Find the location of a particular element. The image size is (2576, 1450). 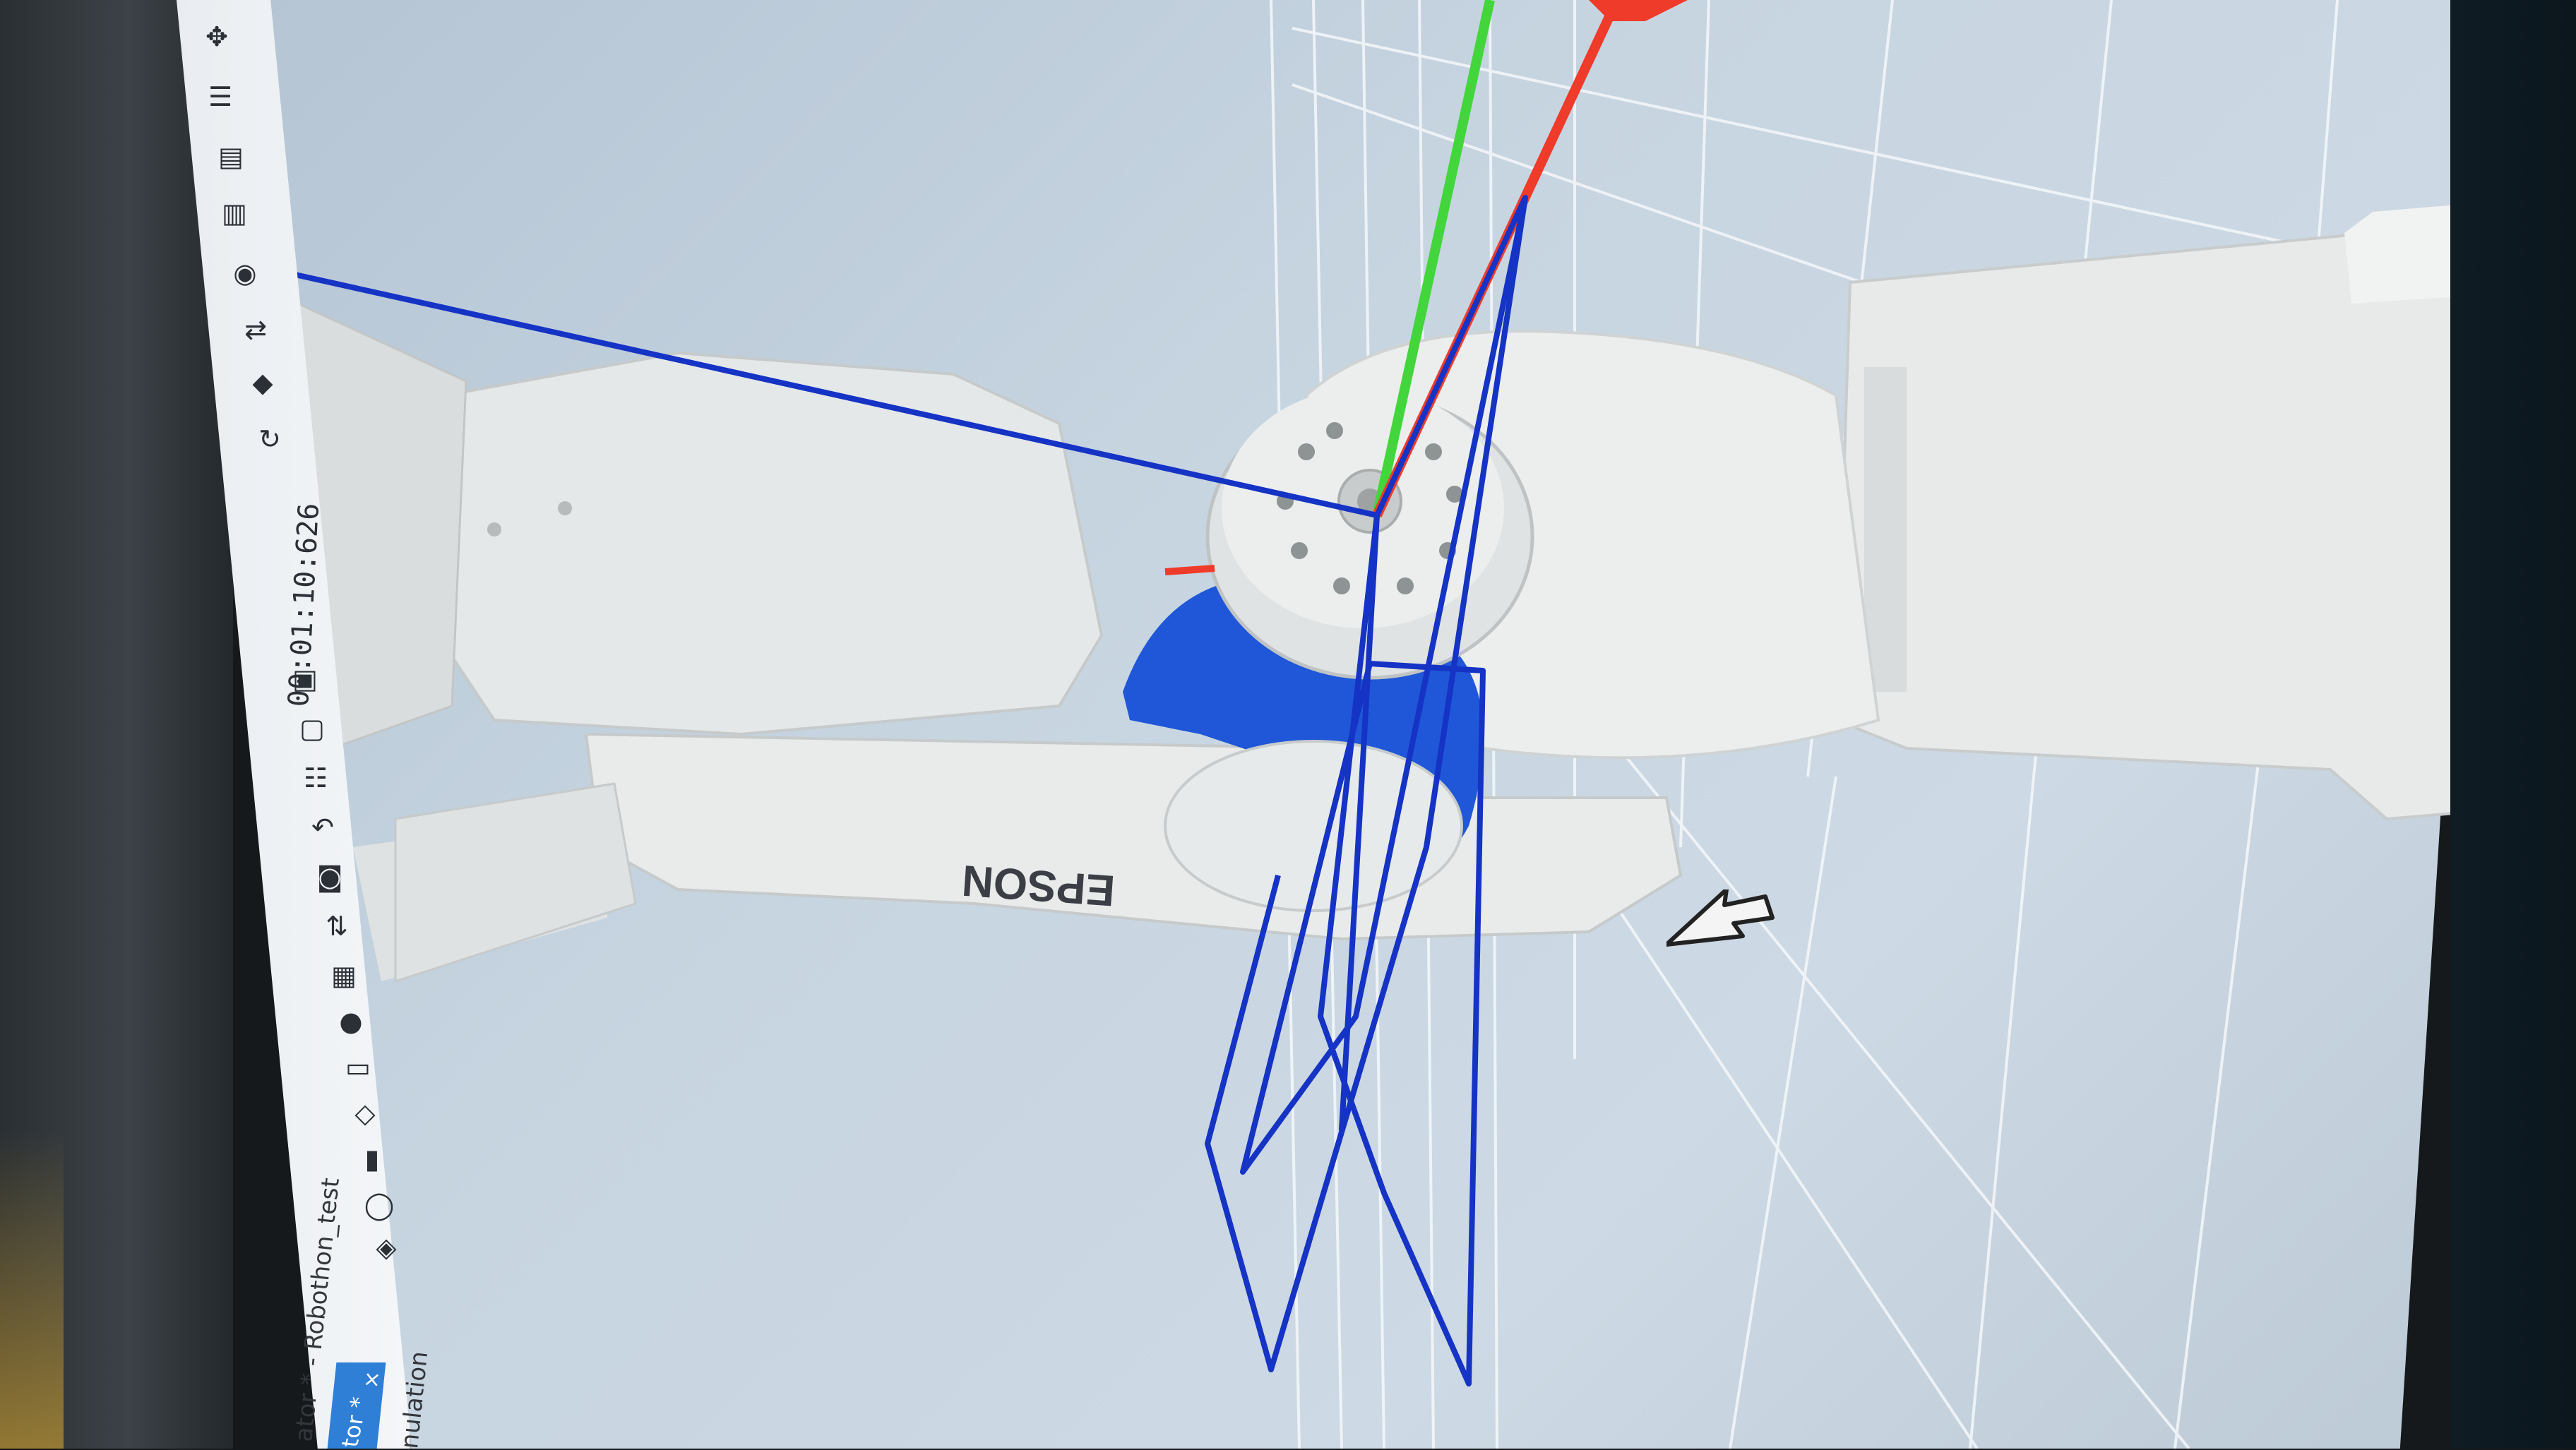

window-icon: ▭ is located at coordinates (358, 1067).